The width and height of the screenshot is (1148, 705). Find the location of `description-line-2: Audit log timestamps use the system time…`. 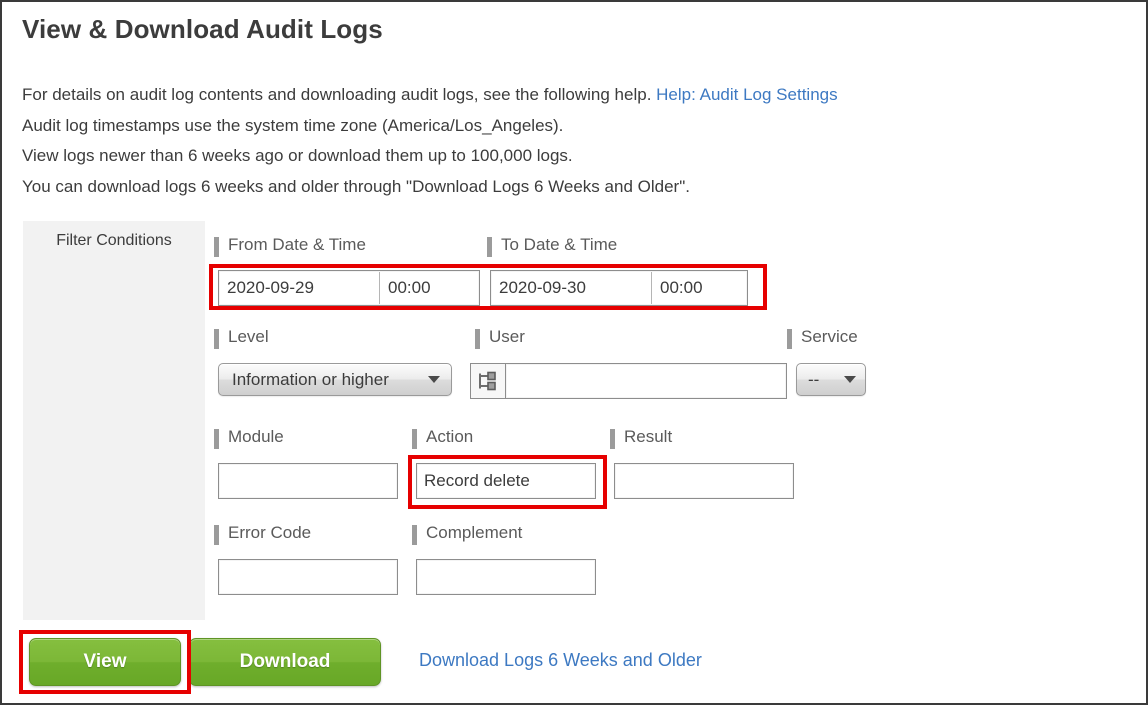

description-line-2: Audit log timestamps use the system time… is located at coordinates (293, 125).